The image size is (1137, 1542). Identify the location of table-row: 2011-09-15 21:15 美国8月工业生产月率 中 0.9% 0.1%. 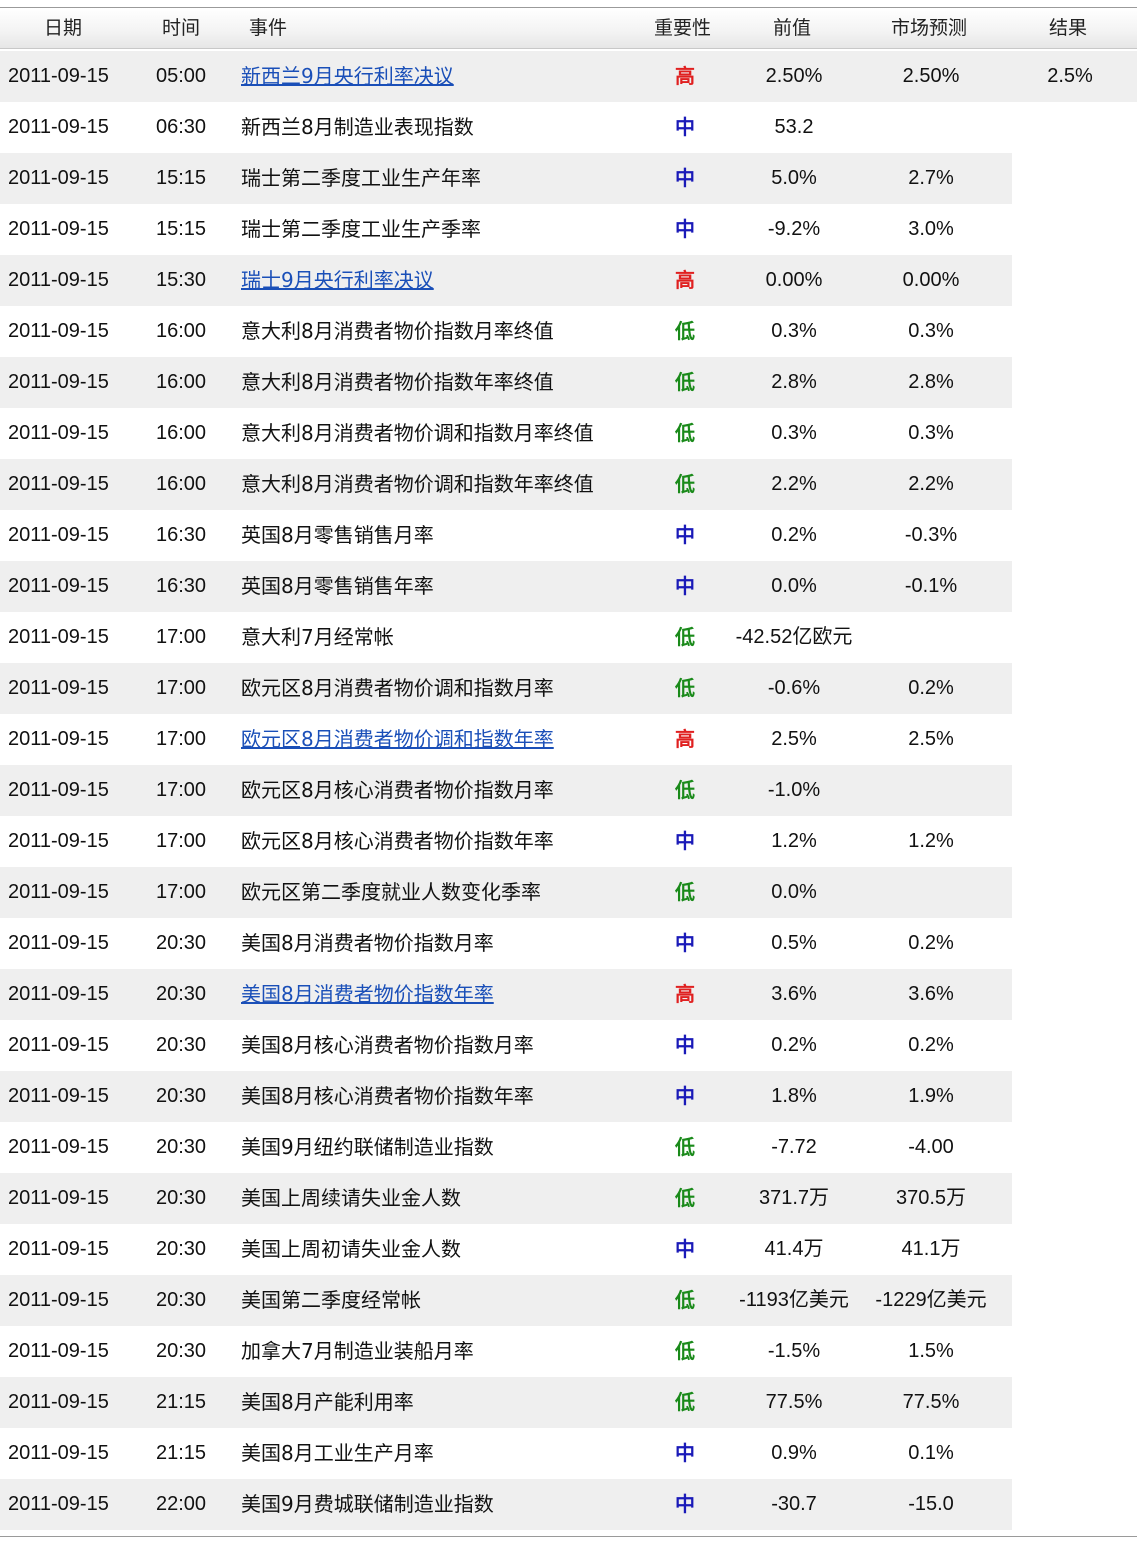
(568, 1453).